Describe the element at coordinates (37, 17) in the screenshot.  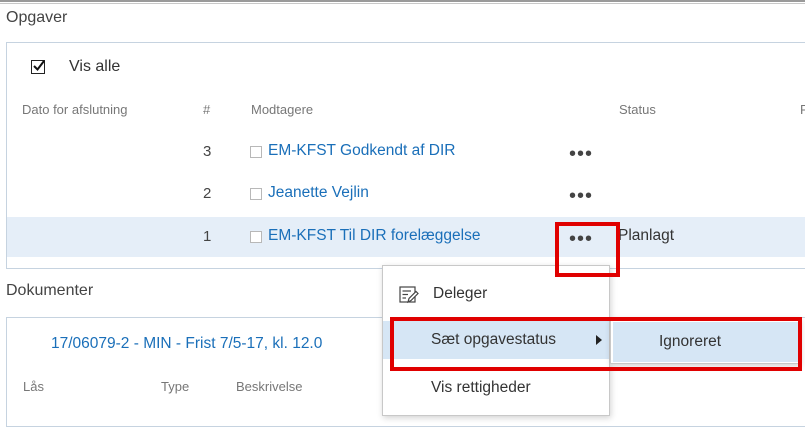
I see `tasks-section-title: Opgaver` at that location.